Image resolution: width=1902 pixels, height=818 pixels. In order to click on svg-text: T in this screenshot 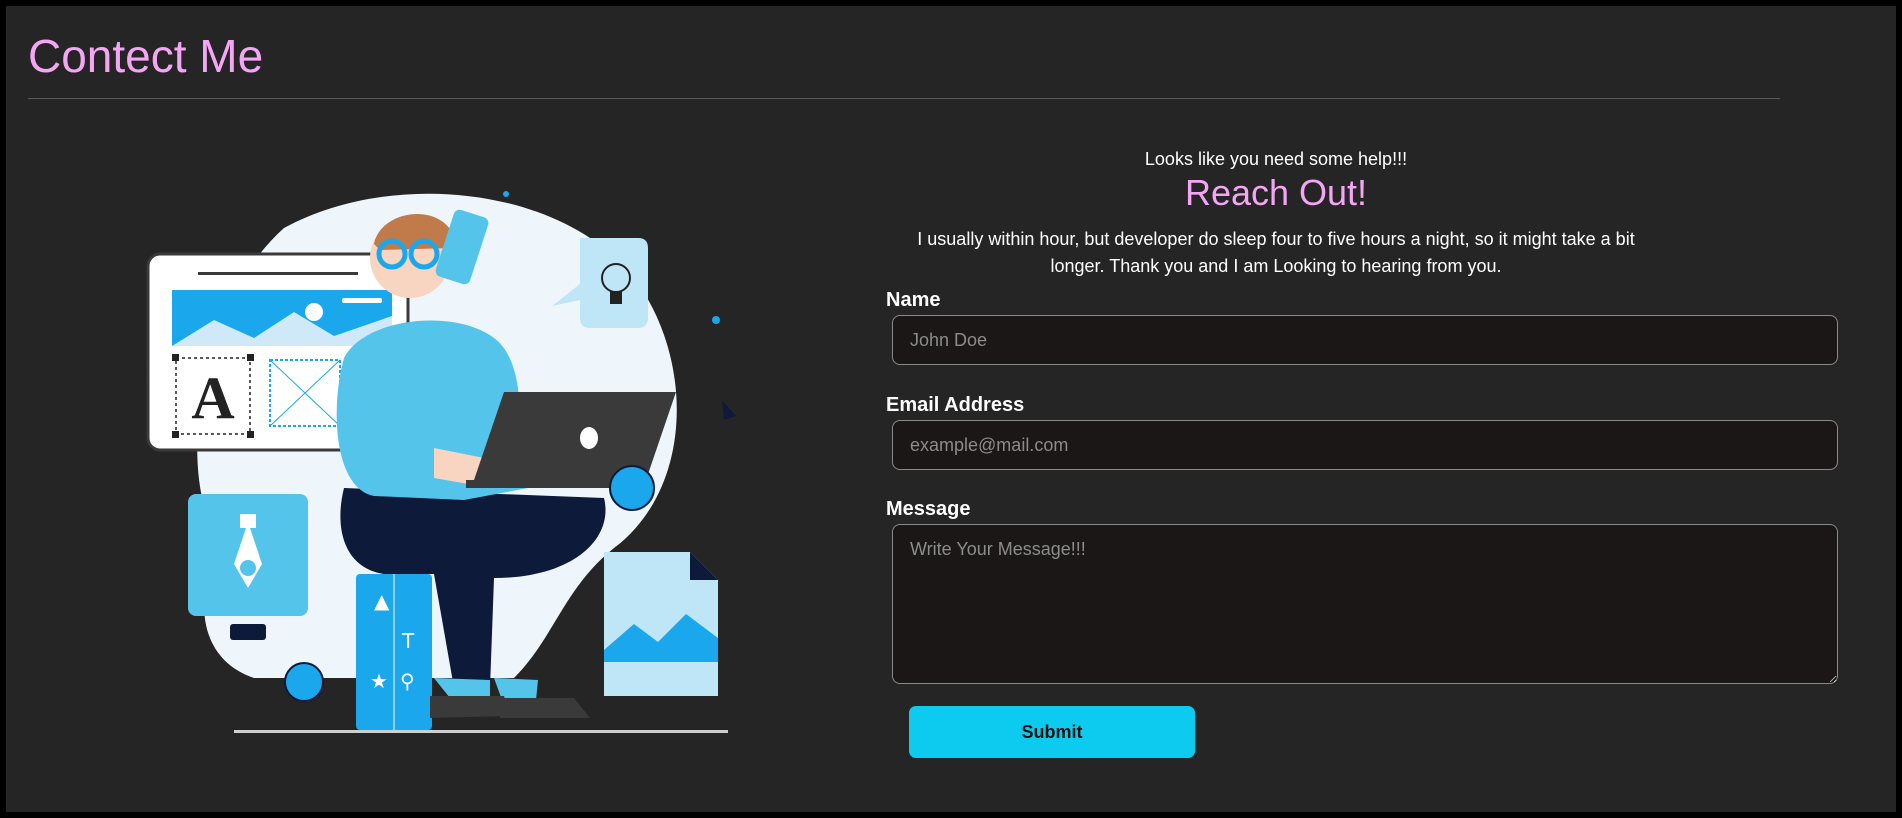, I will do `click(408, 641)`.